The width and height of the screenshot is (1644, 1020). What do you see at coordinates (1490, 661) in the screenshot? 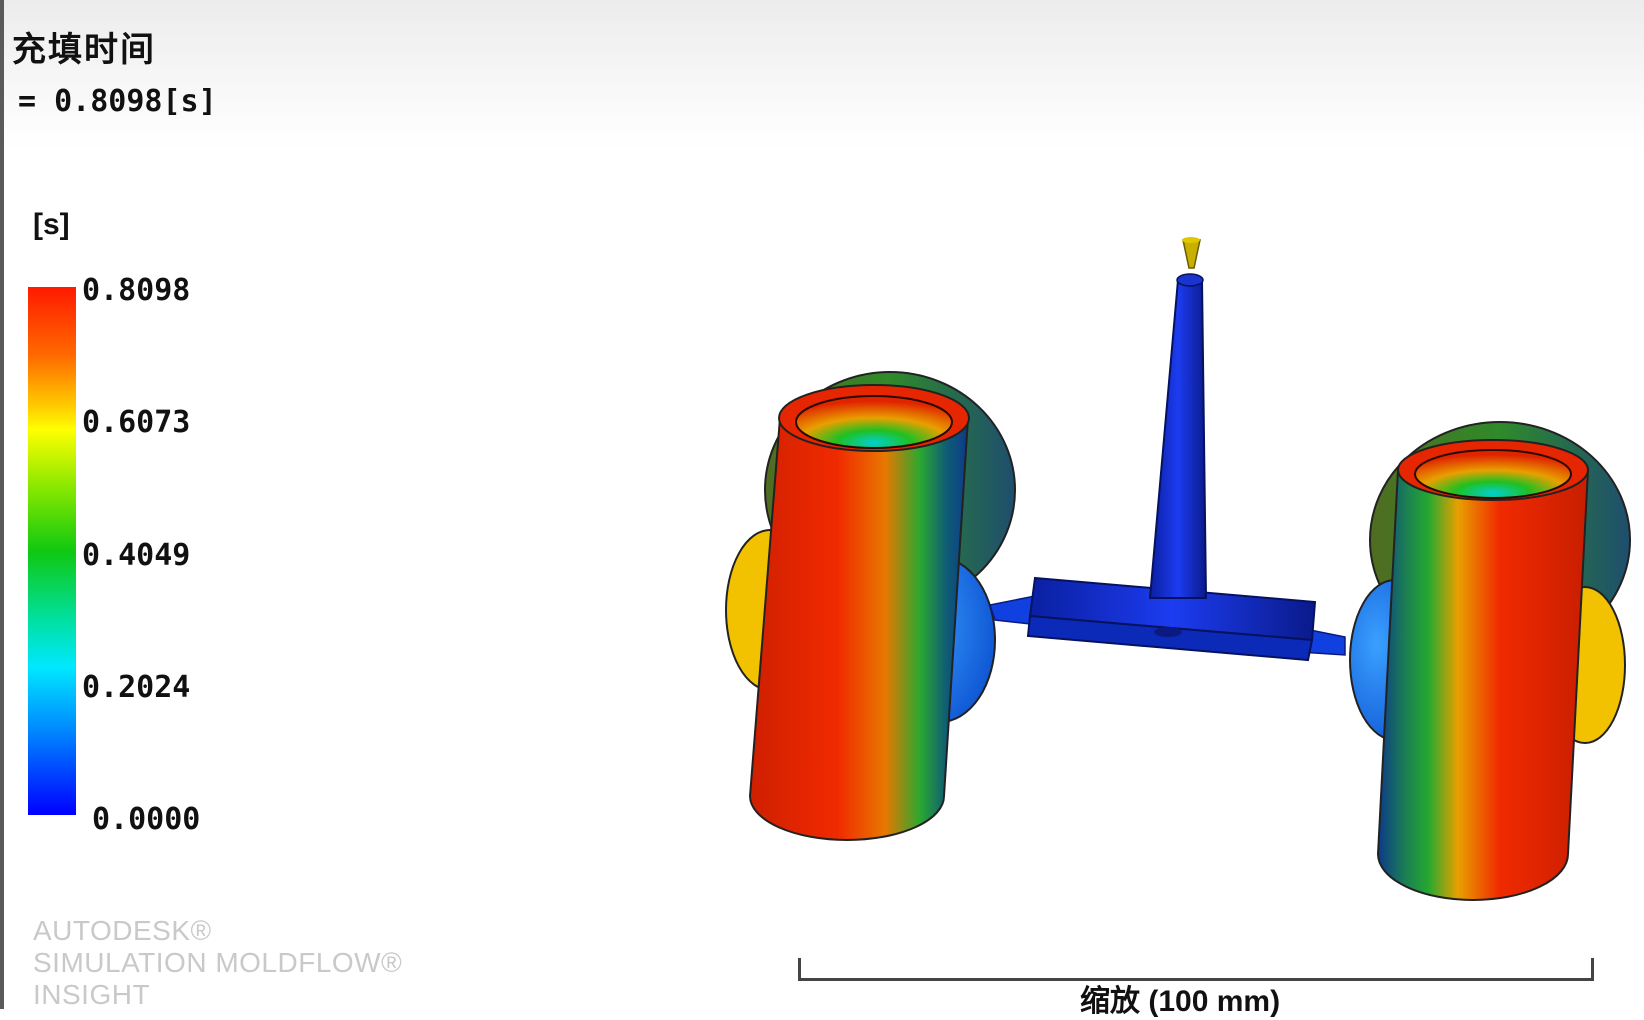
I see `right-part` at bounding box center [1490, 661].